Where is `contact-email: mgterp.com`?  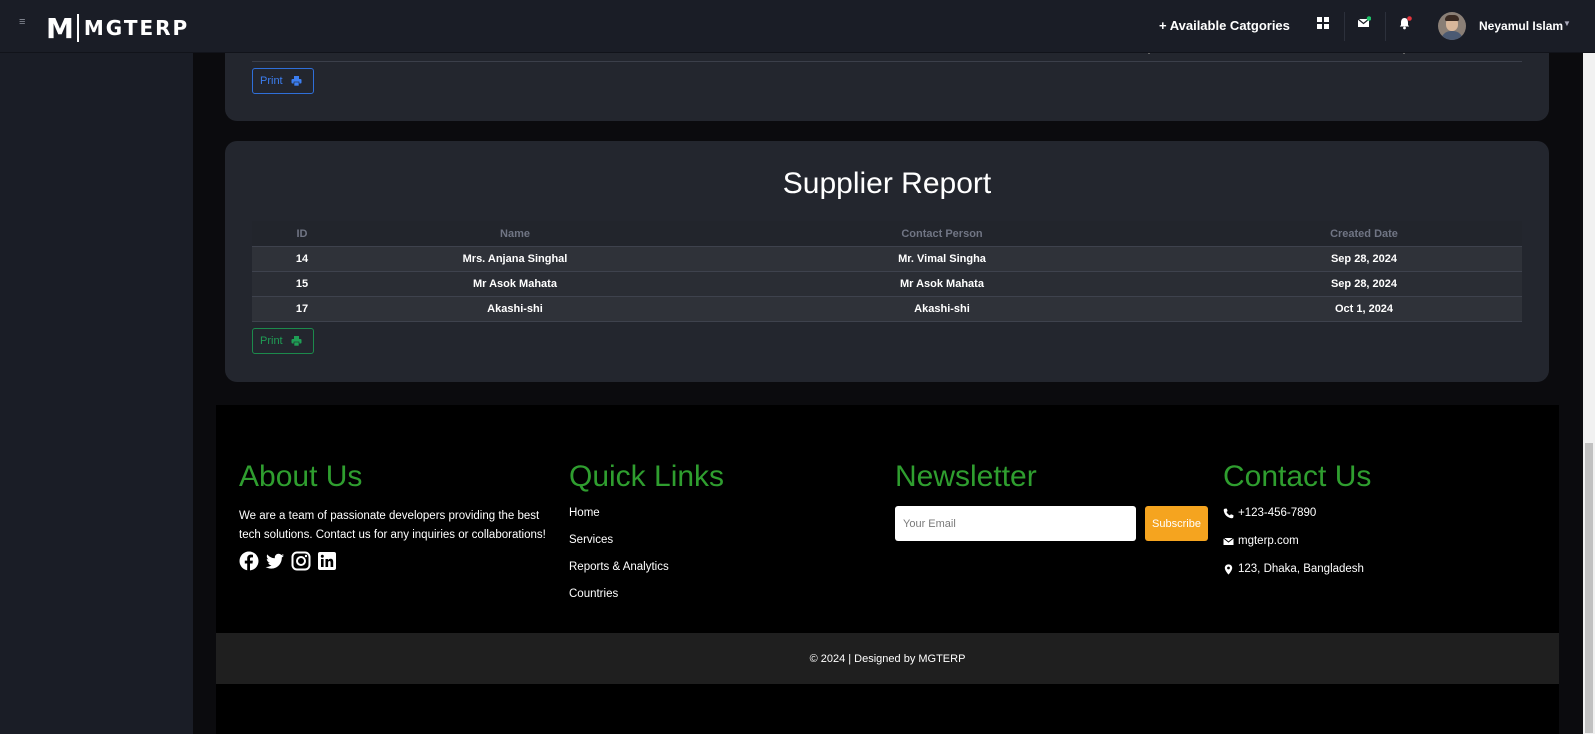 contact-email: mgterp.com is located at coordinates (1297, 549).